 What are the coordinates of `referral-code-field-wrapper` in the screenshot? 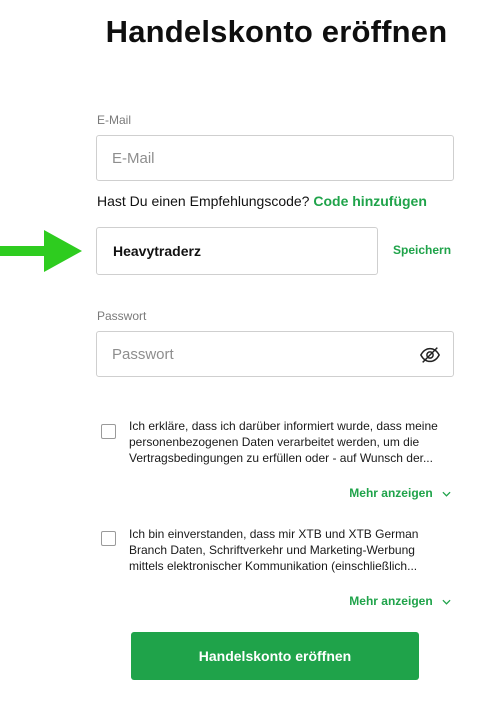 It's located at (237, 251).